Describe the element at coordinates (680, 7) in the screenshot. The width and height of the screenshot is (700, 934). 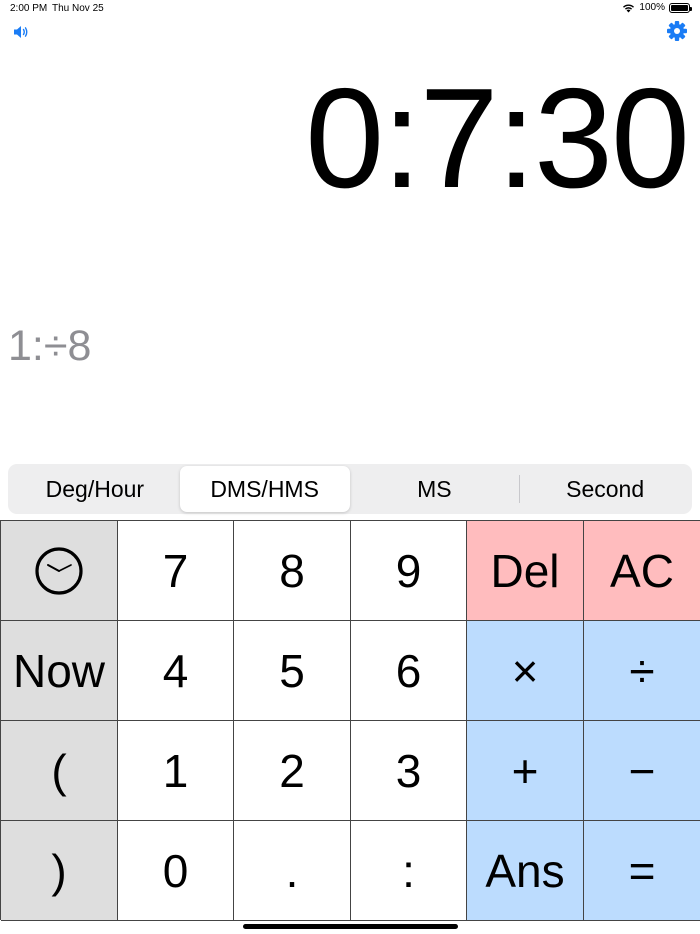
I see `battery-icon` at that location.